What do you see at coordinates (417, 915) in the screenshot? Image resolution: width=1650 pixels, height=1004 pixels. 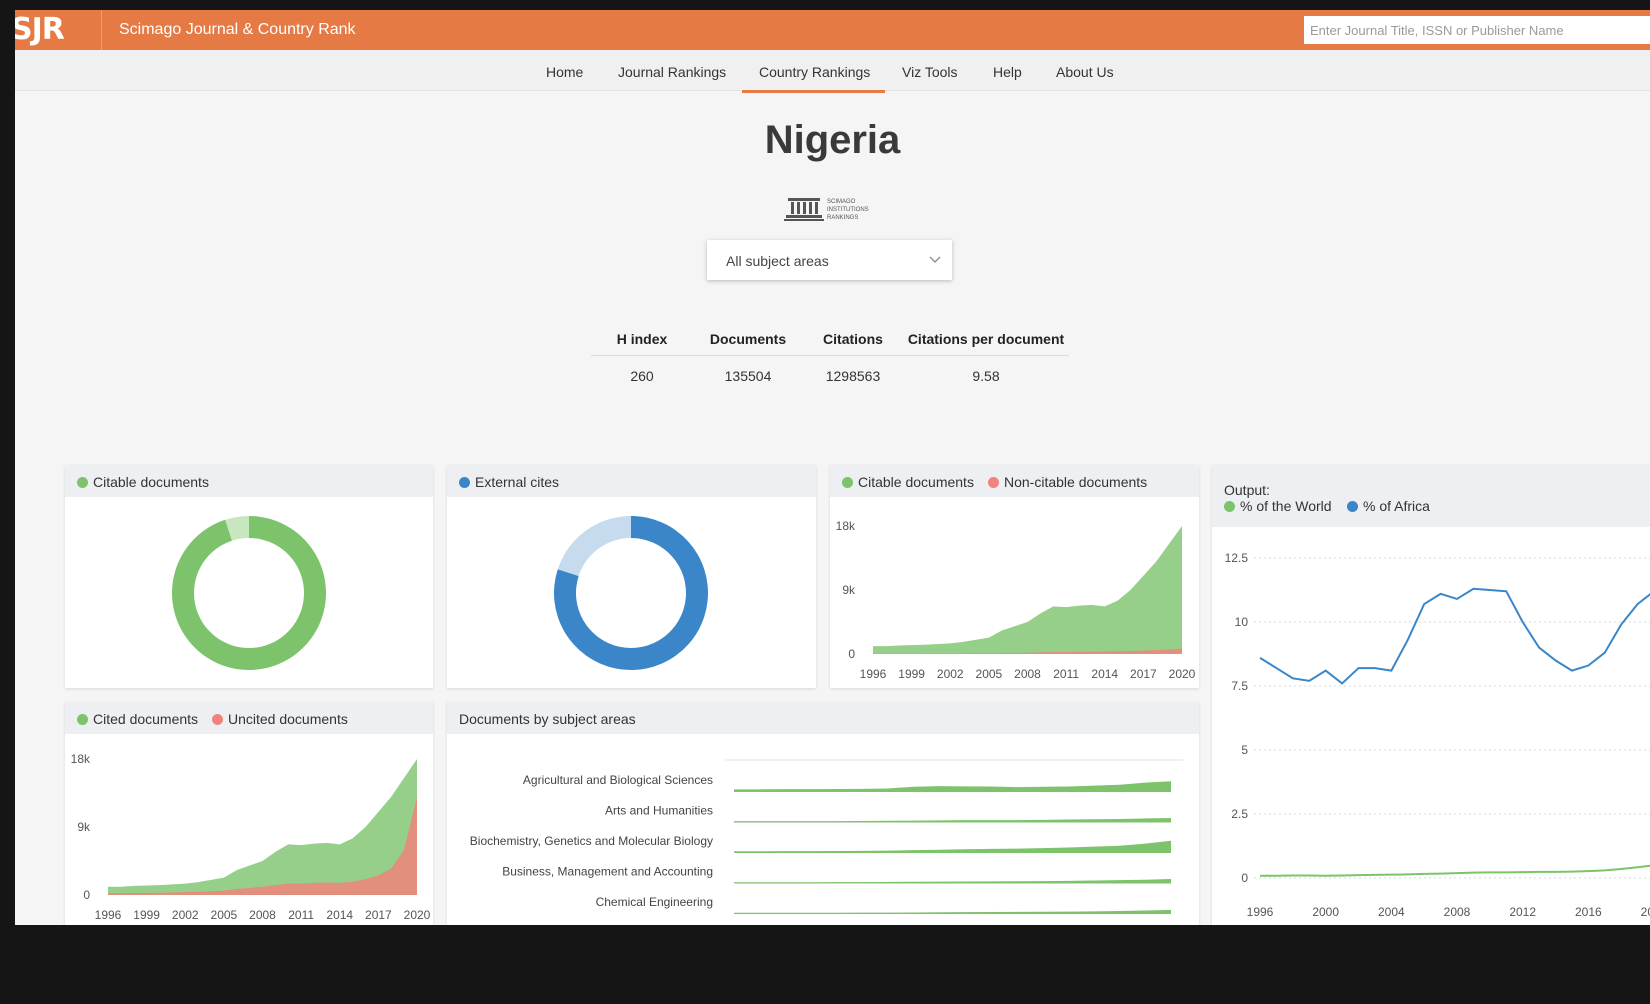 I see `cited-area-xtick: 2020` at bounding box center [417, 915].